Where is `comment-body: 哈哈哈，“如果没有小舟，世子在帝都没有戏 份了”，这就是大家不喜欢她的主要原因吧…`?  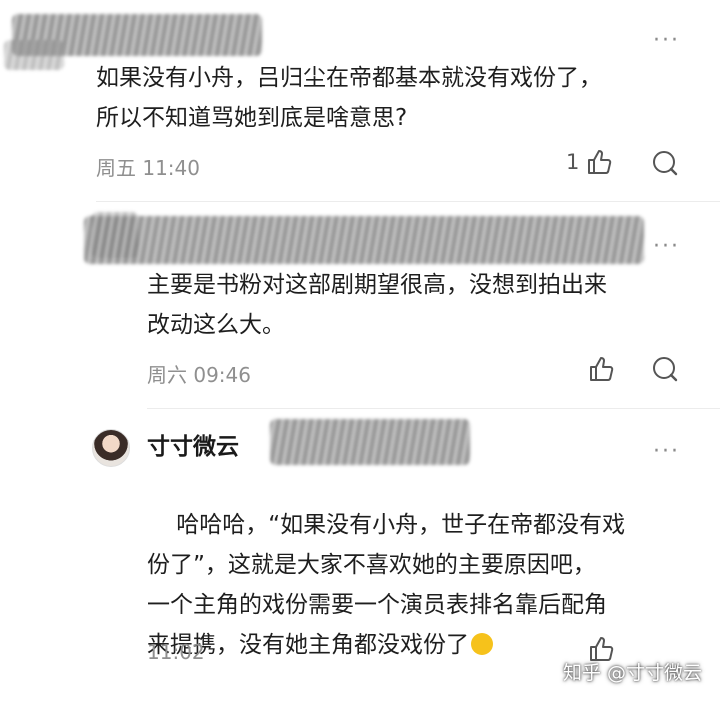 comment-body: 哈哈哈，“如果没有小舟，世子在帝都没有戏 份了”，这就是大家不喜欢她的主要原因吧… is located at coordinates (386, 585).